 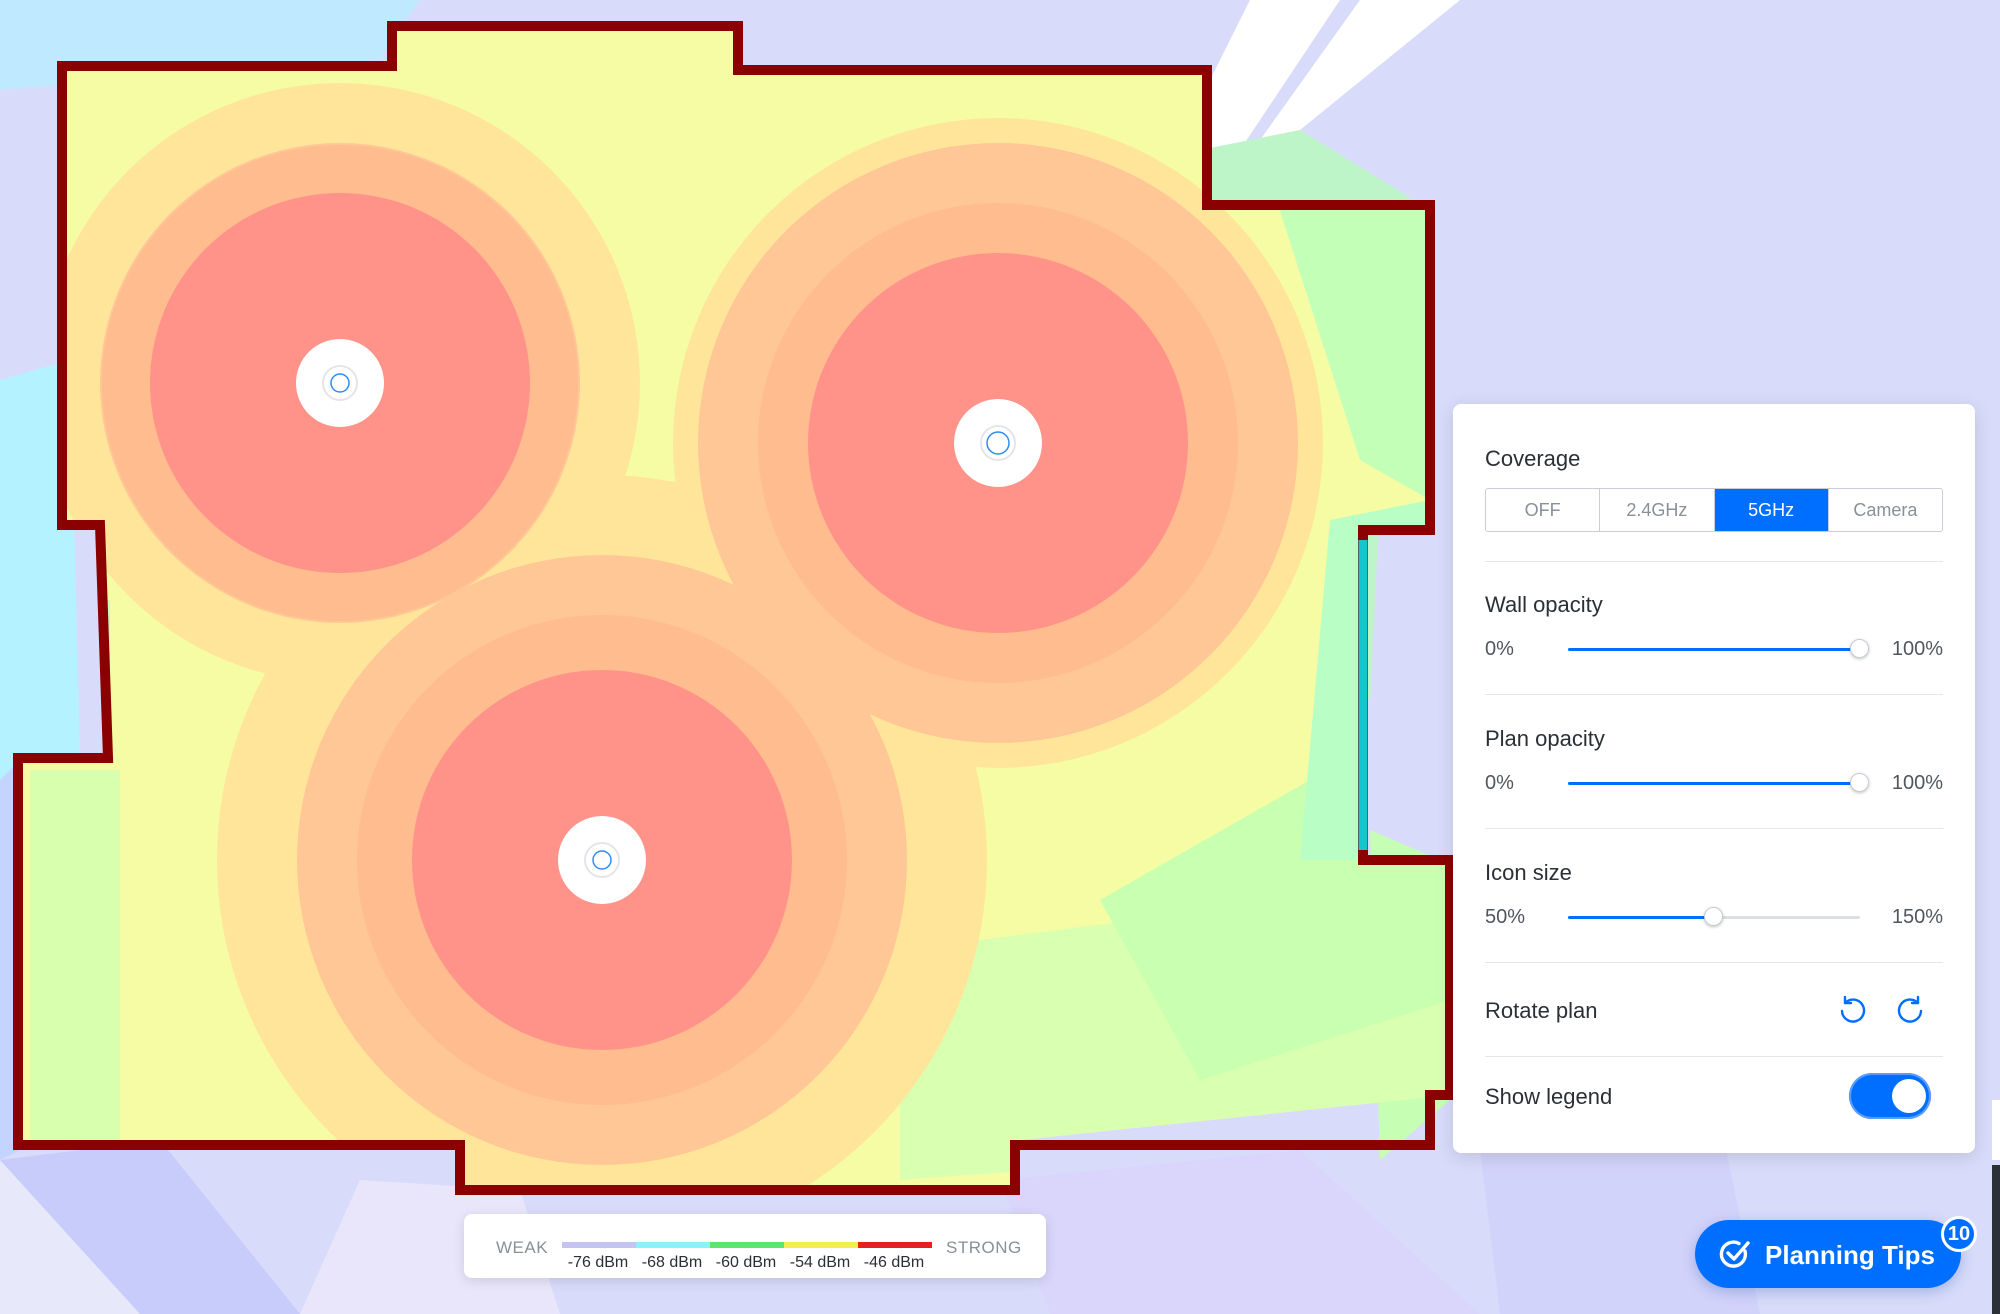 What do you see at coordinates (1850, 1255) in the screenshot?
I see `planning-tips-label: Planning Tips` at bounding box center [1850, 1255].